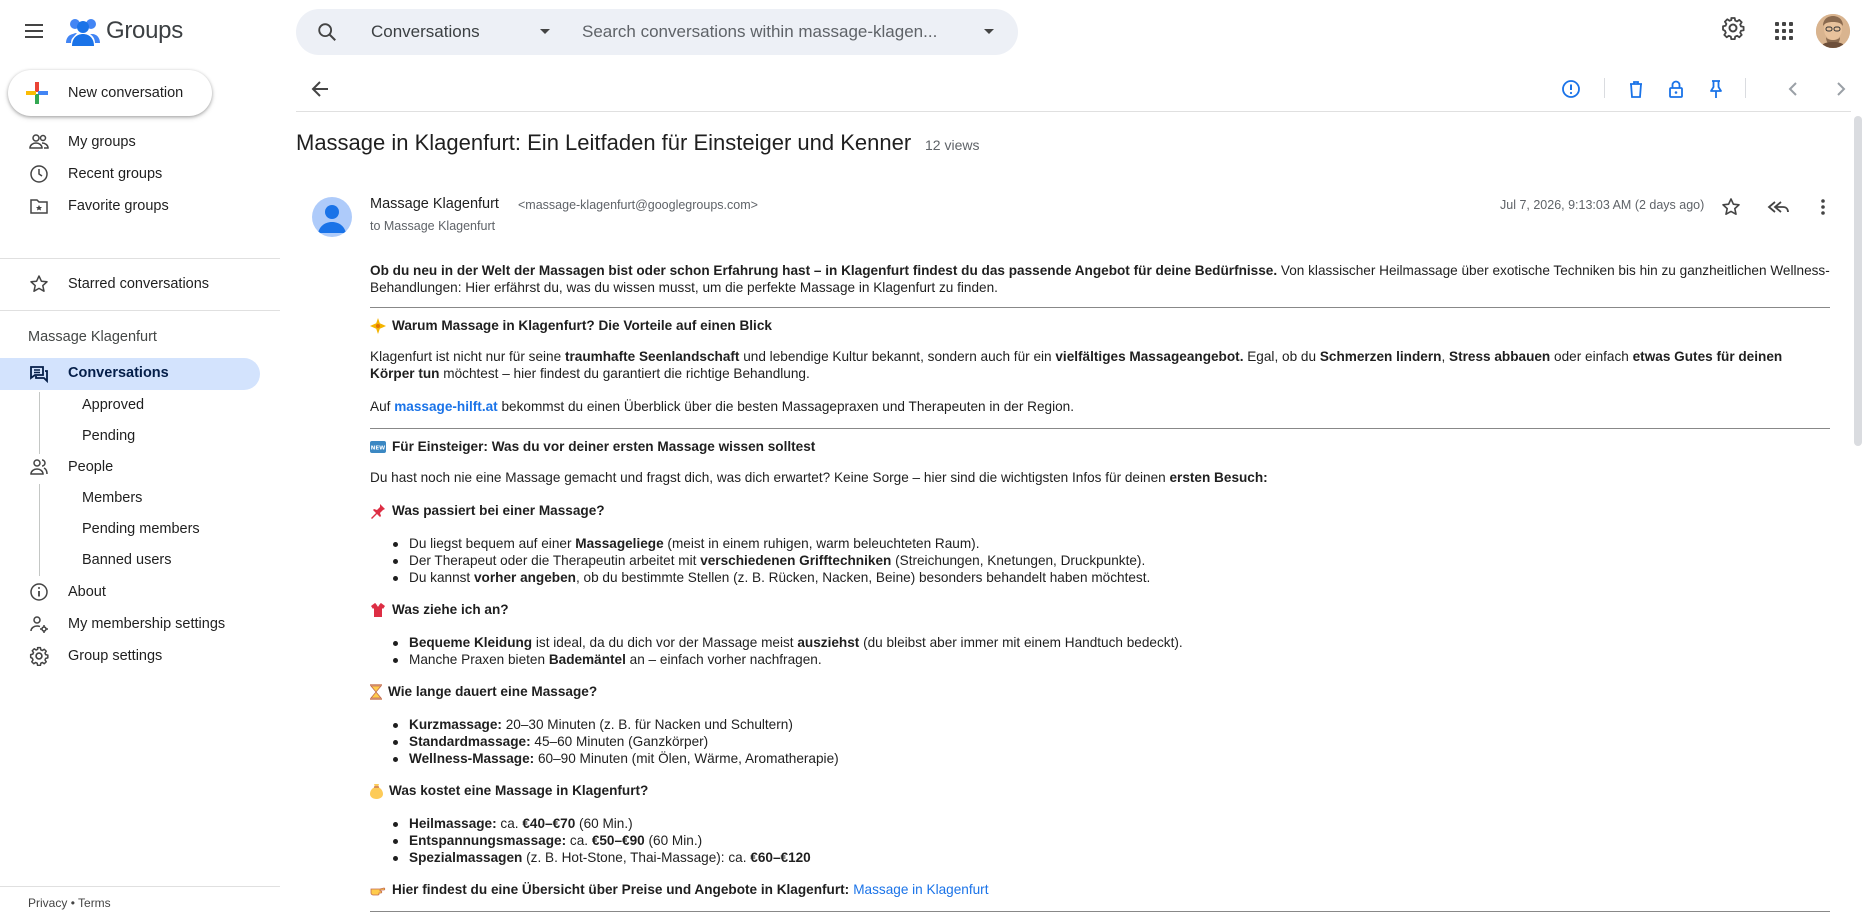 Image resolution: width=1866 pixels, height=920 pixels. I want to click on lock-icon, so click(1676, 89).